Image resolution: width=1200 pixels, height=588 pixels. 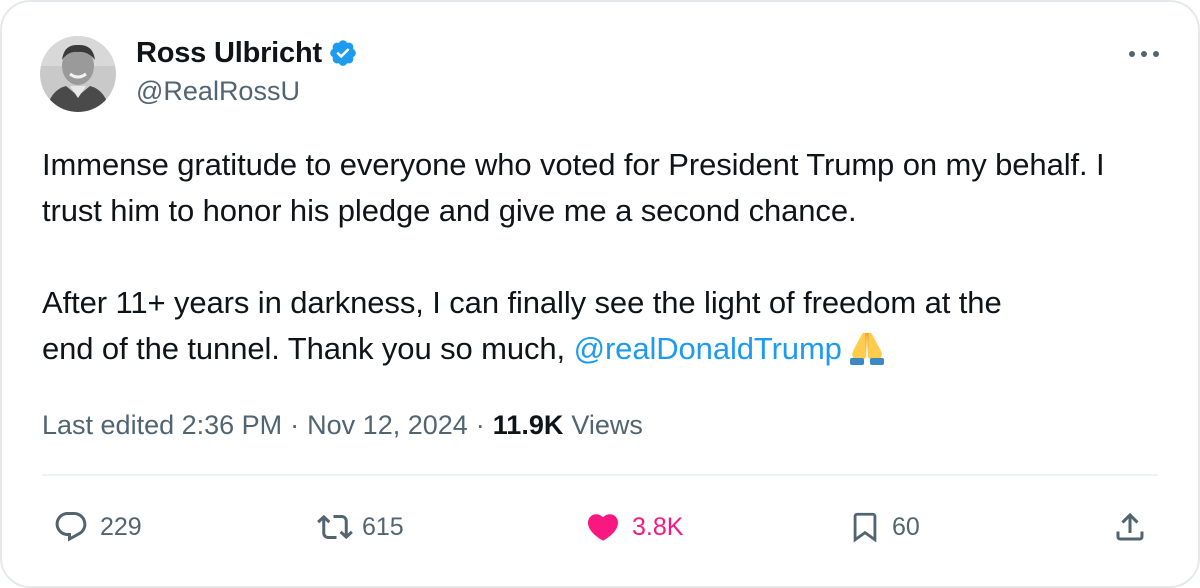 I want to click on views-label: Views, so click(x=607, y=425).